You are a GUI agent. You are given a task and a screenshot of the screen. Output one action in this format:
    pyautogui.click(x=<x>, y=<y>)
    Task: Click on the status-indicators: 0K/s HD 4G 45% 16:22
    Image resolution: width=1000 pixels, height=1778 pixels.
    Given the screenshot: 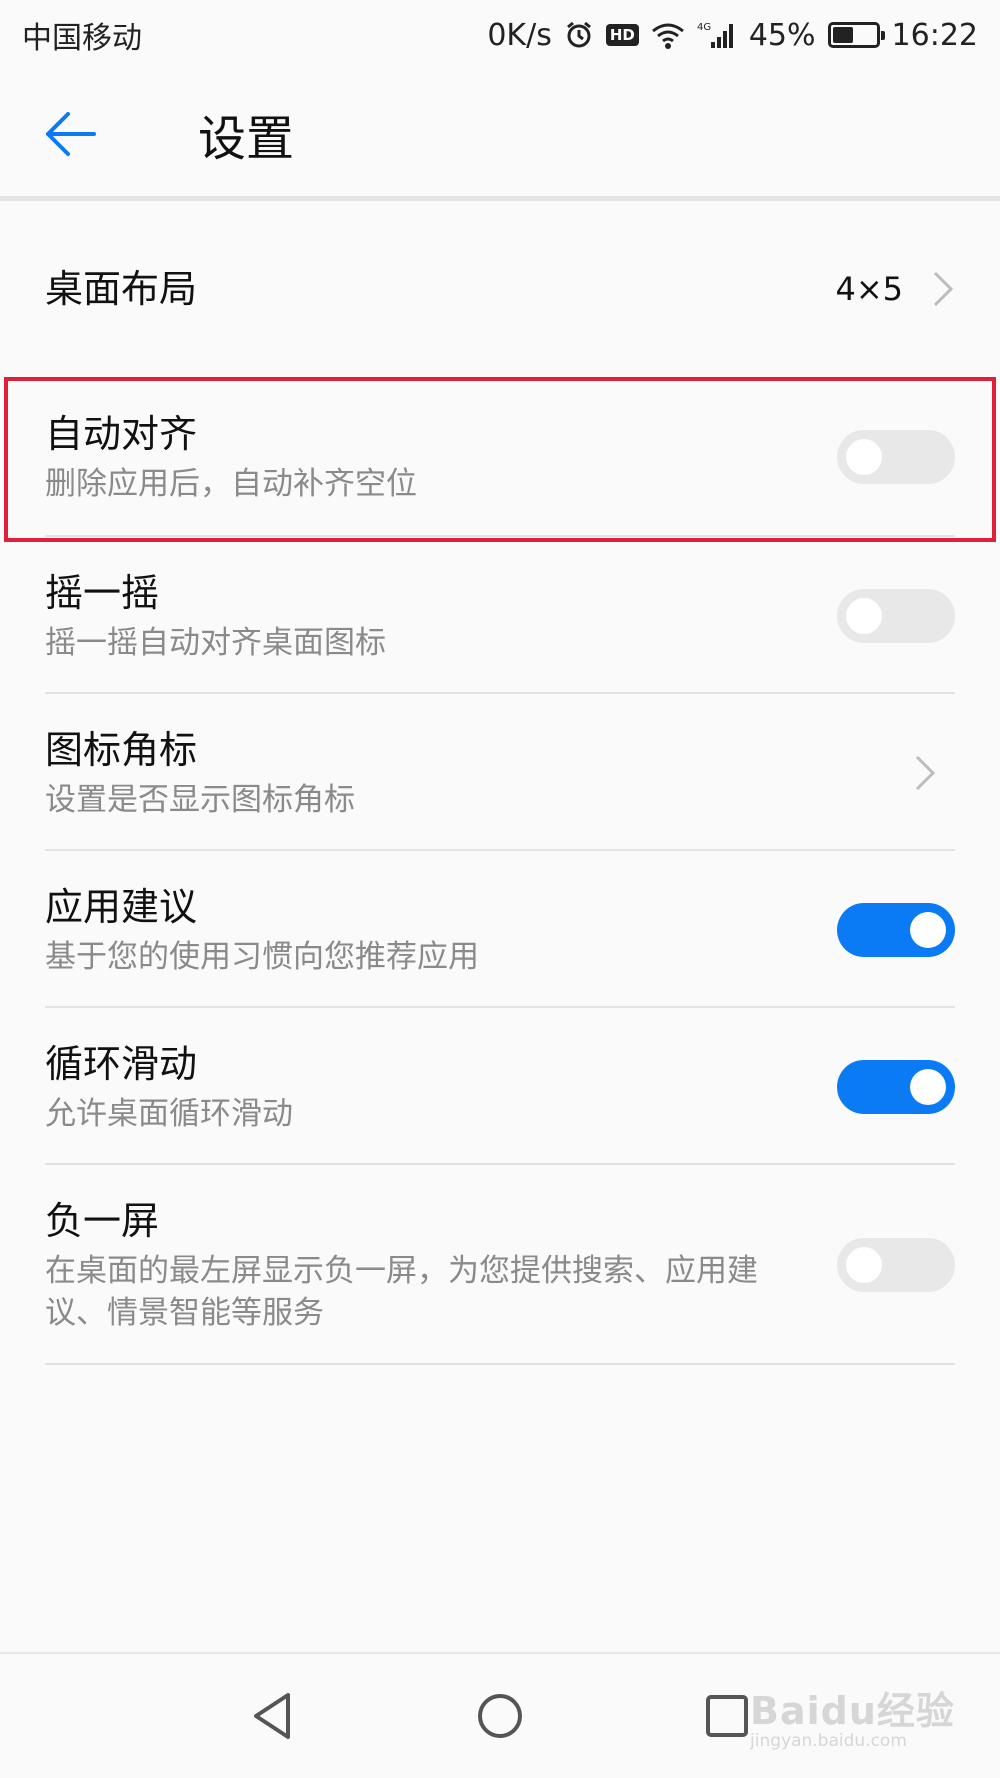 What is the action you would take?
    pyautogui.click(x=732, y=35)
    